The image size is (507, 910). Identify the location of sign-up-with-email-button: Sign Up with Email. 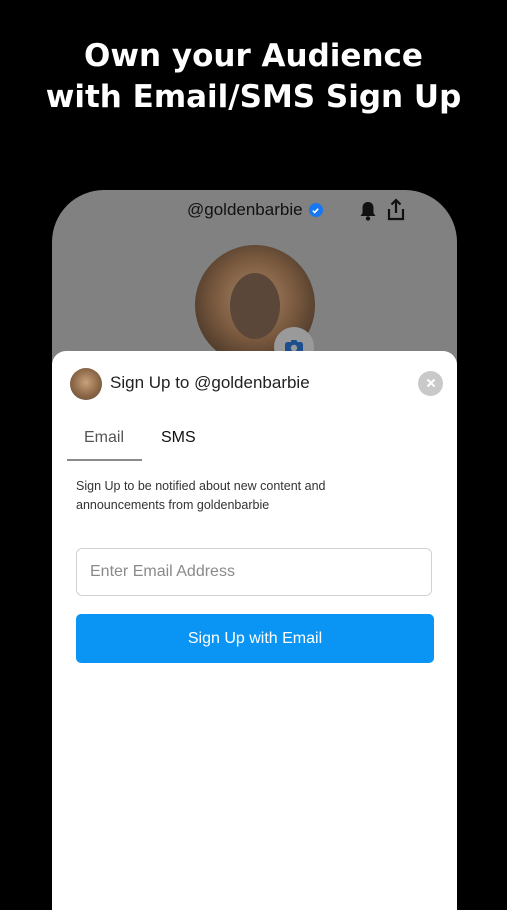
(255, 638).